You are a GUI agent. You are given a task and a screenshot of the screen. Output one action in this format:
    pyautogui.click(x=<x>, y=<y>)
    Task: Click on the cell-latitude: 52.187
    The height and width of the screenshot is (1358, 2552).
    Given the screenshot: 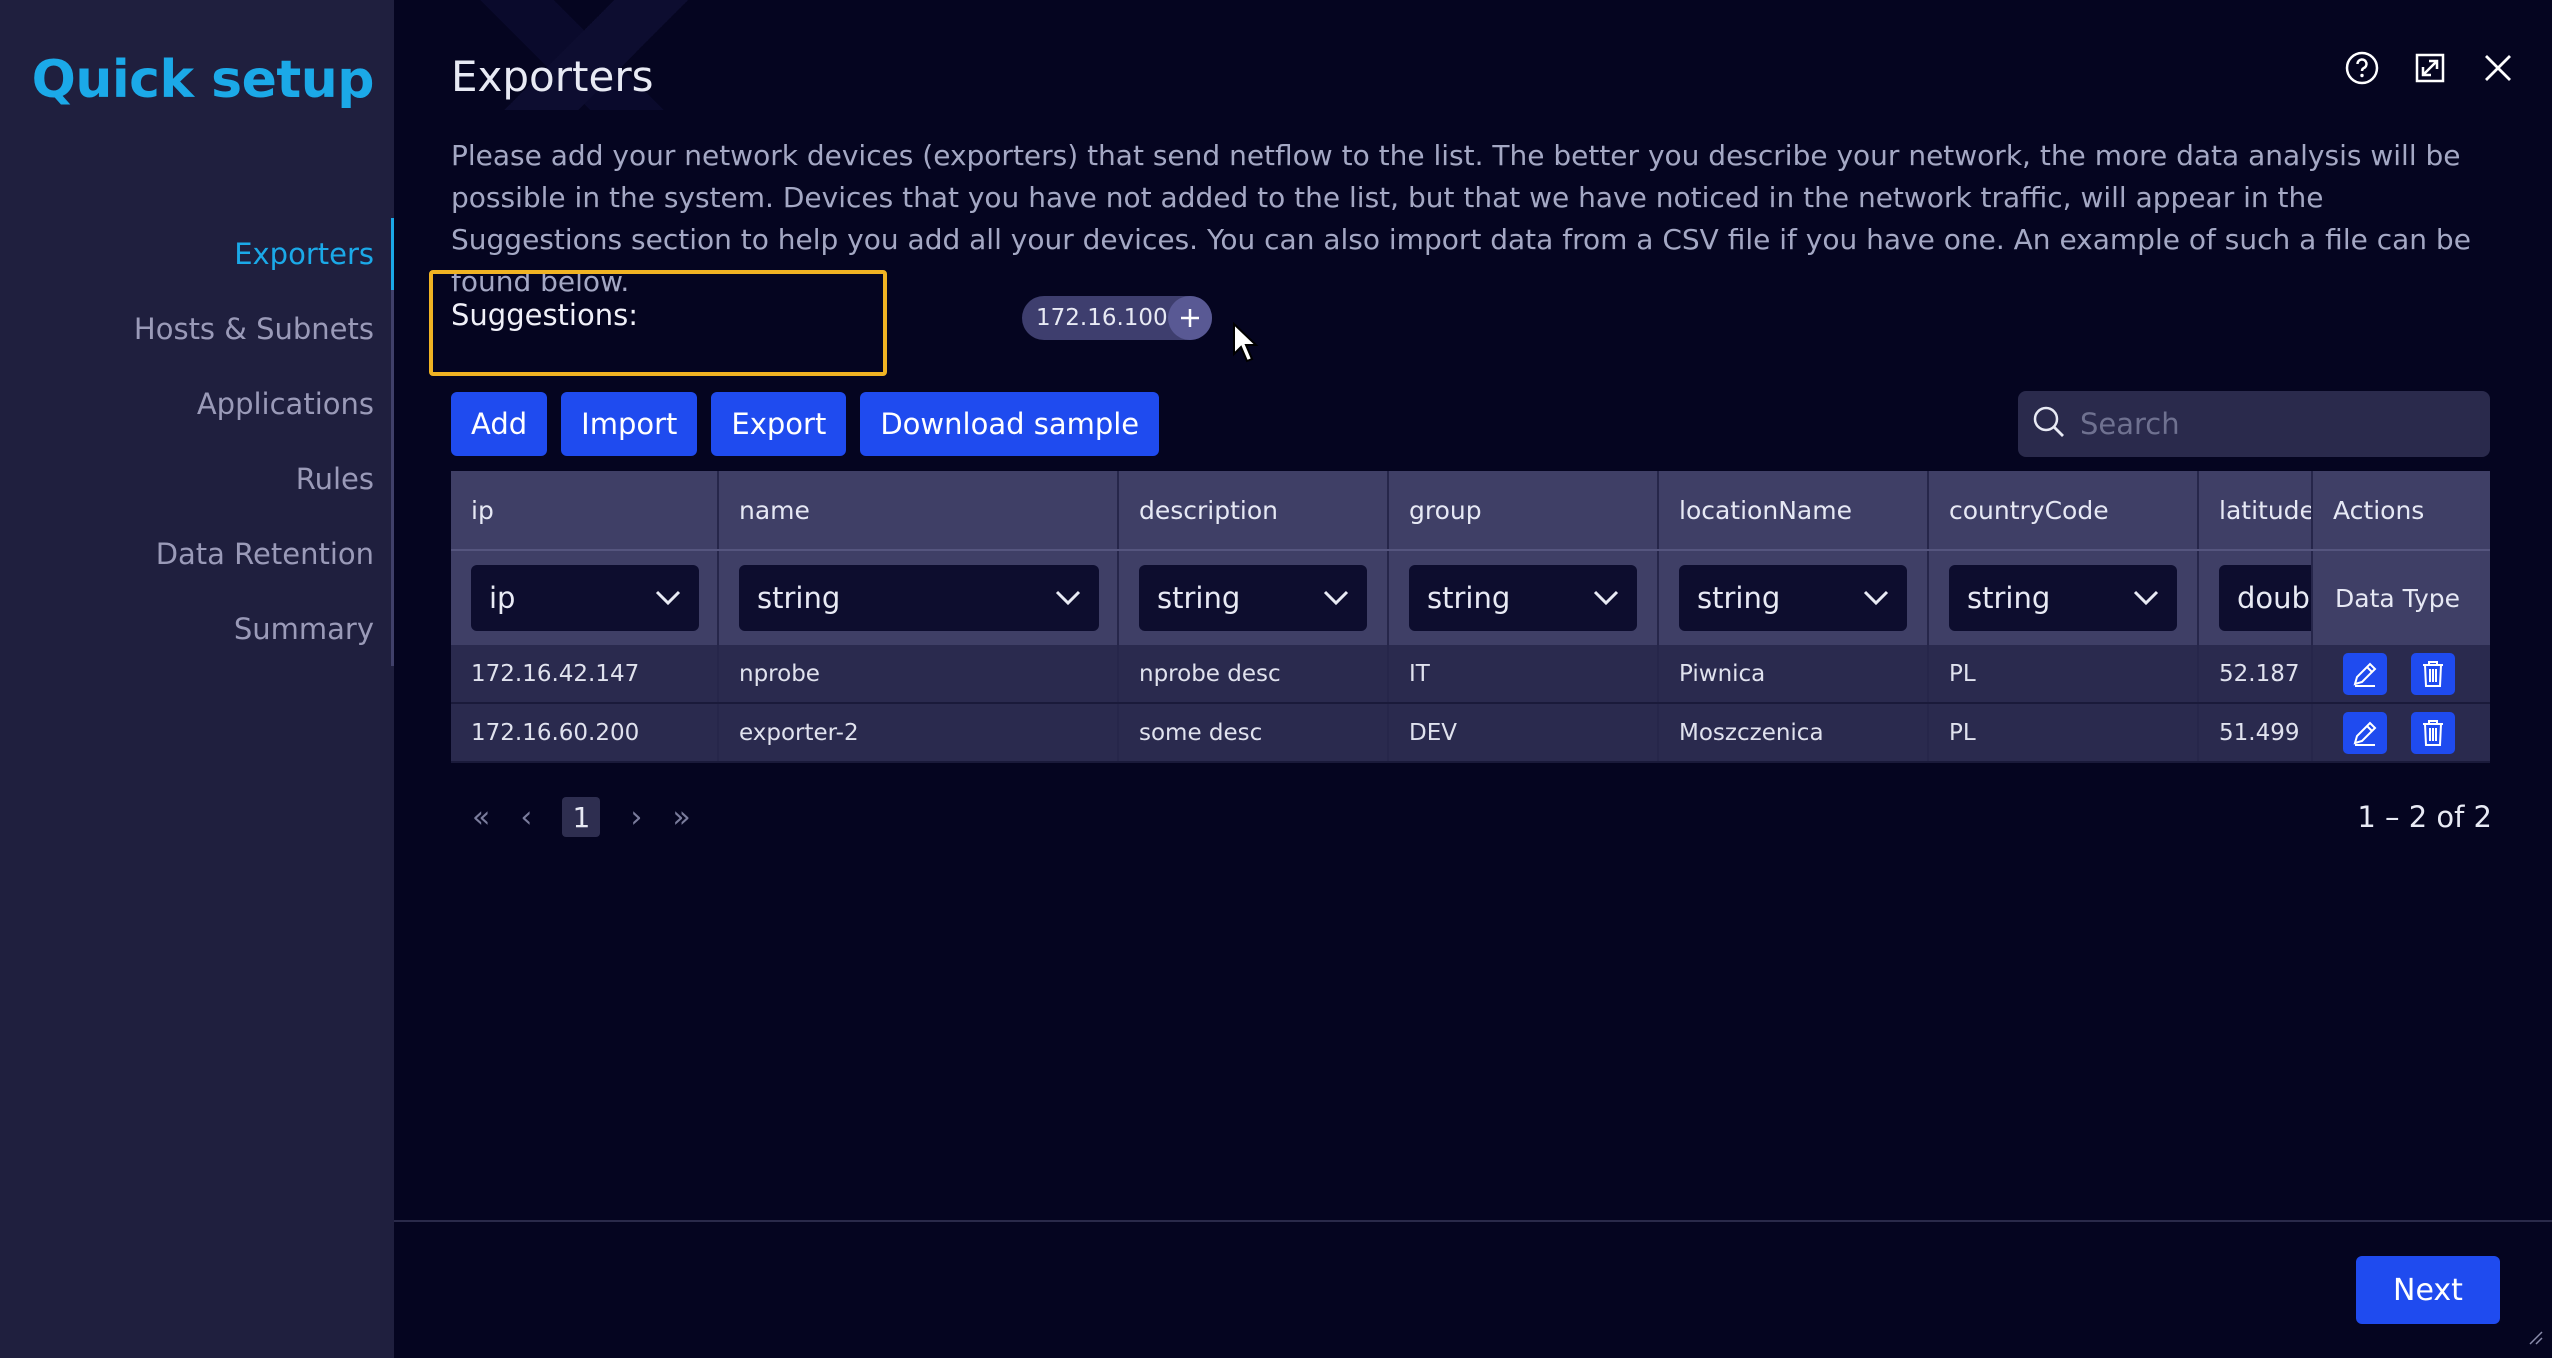 What is the action you would take?
    pyautogui.click(x=2256, y=673)
    